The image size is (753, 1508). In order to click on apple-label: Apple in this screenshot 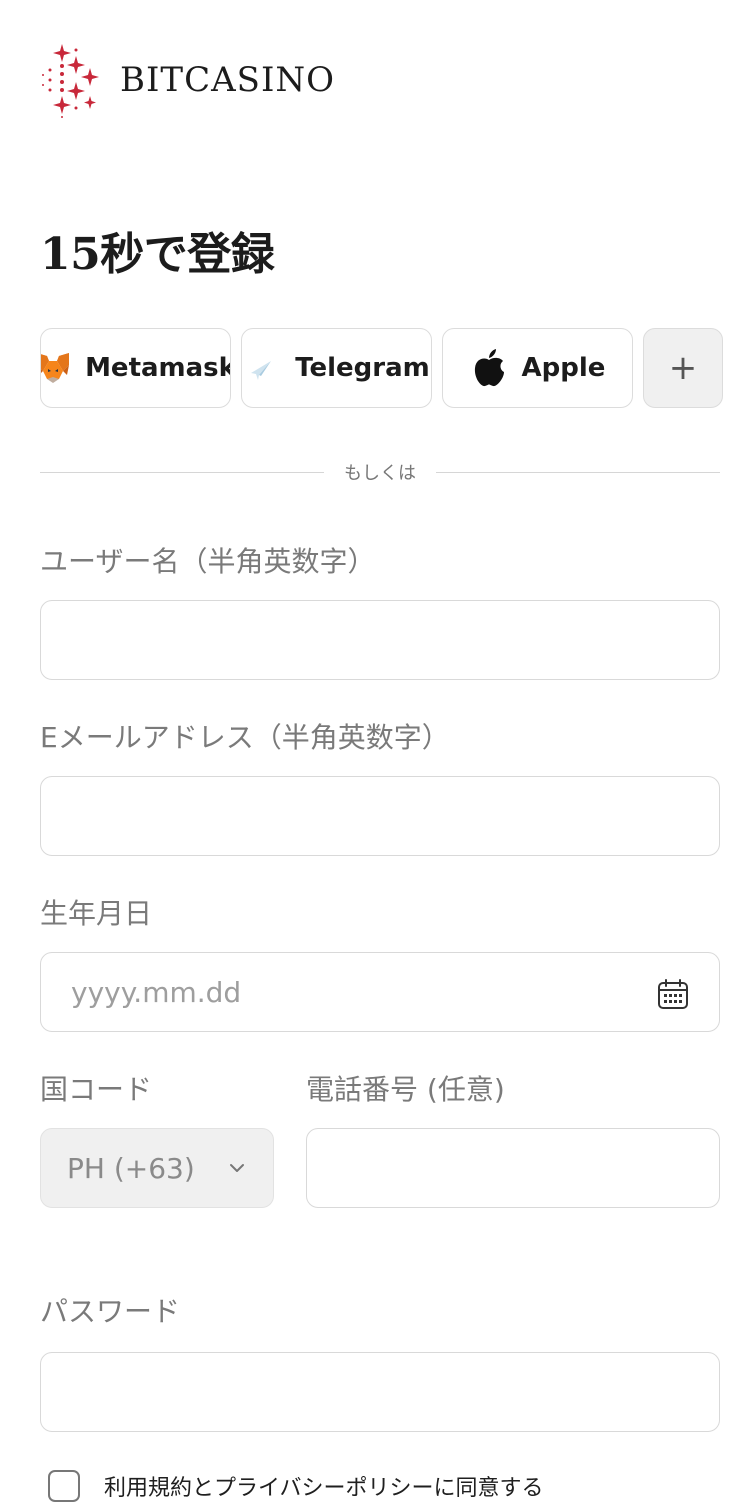, I will do `click(563, 368)`.